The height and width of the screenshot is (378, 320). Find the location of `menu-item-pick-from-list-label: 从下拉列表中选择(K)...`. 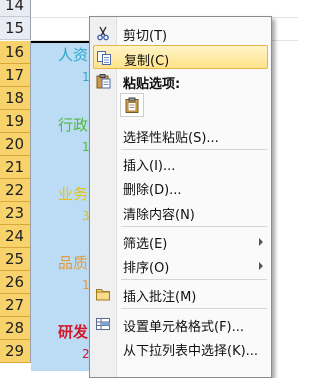

menu-item-pick-from-list-label: 从下拉列表中选择(K)... is located at coordinates (191, 351).